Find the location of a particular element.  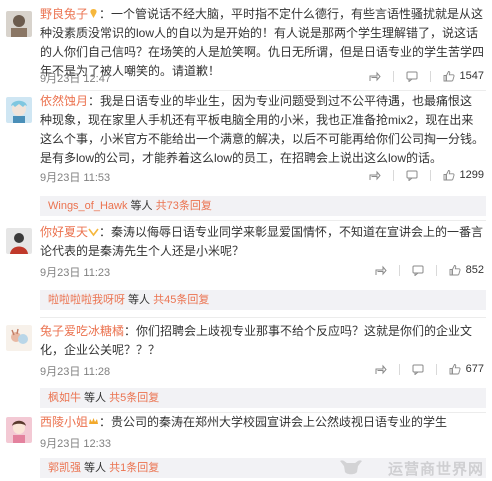

like-button: 677 is located at coordinates (466, 369).